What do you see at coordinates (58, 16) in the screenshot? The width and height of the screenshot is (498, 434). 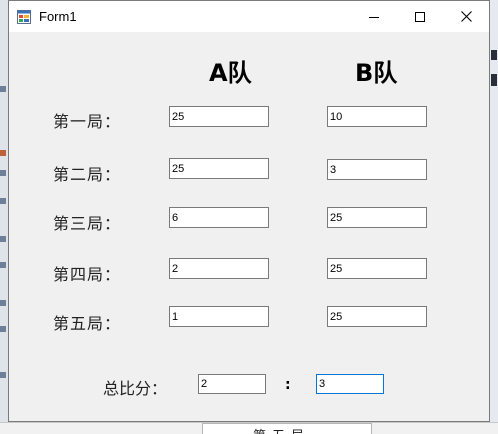 I see `window-title: Form1` at bounding box center [58, 16].